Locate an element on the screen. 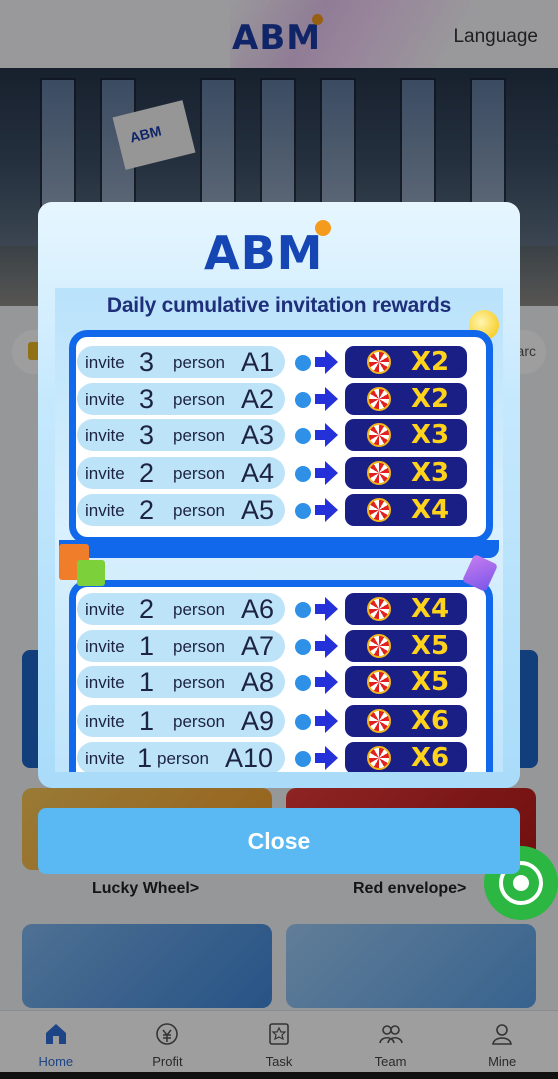 The height and width of the screenshot is (1079, 558). multiplier-value: X5 is located at coordinates (430, 682).